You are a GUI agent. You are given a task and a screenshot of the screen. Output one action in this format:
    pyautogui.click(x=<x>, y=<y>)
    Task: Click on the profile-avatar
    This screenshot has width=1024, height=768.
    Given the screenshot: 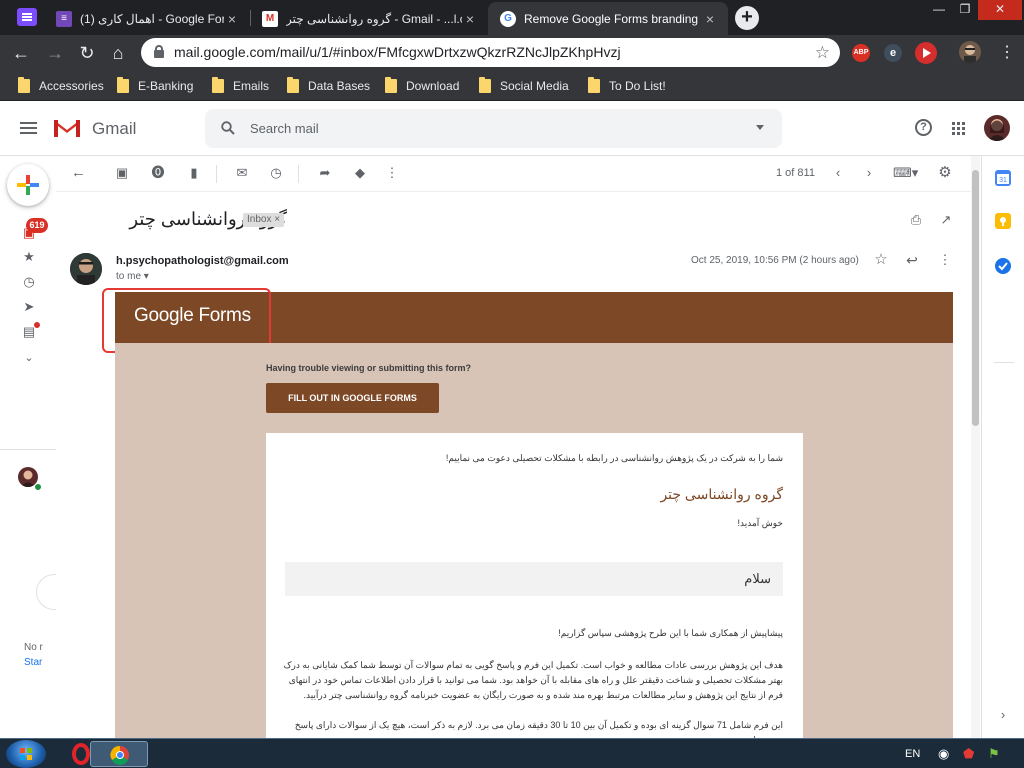 What is the action you would take?
    pyautogui.click(x=970, y=52)
    